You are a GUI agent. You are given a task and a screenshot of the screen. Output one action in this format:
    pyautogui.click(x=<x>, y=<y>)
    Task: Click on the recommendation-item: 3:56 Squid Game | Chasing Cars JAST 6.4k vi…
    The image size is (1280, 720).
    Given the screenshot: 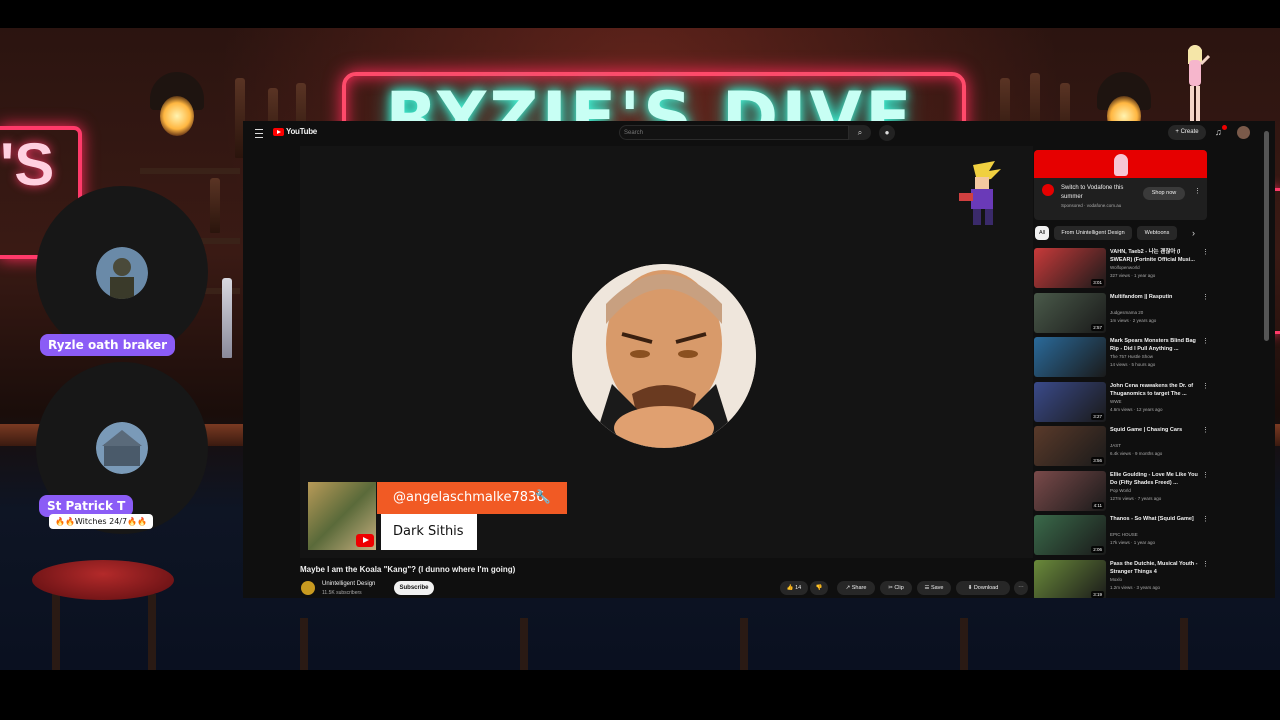 What is the action you would take?
    pyautogui.click(x=1149, y=446)
    